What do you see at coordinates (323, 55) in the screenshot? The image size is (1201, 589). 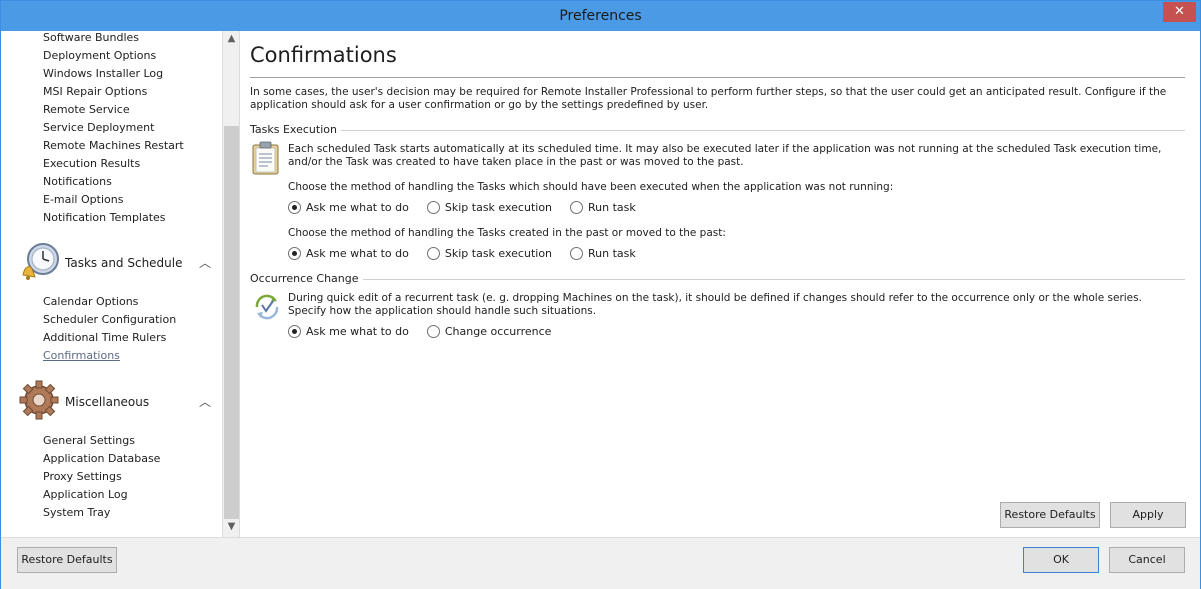 I see `page-title: Confirmations` at bounding box center [323, 55].